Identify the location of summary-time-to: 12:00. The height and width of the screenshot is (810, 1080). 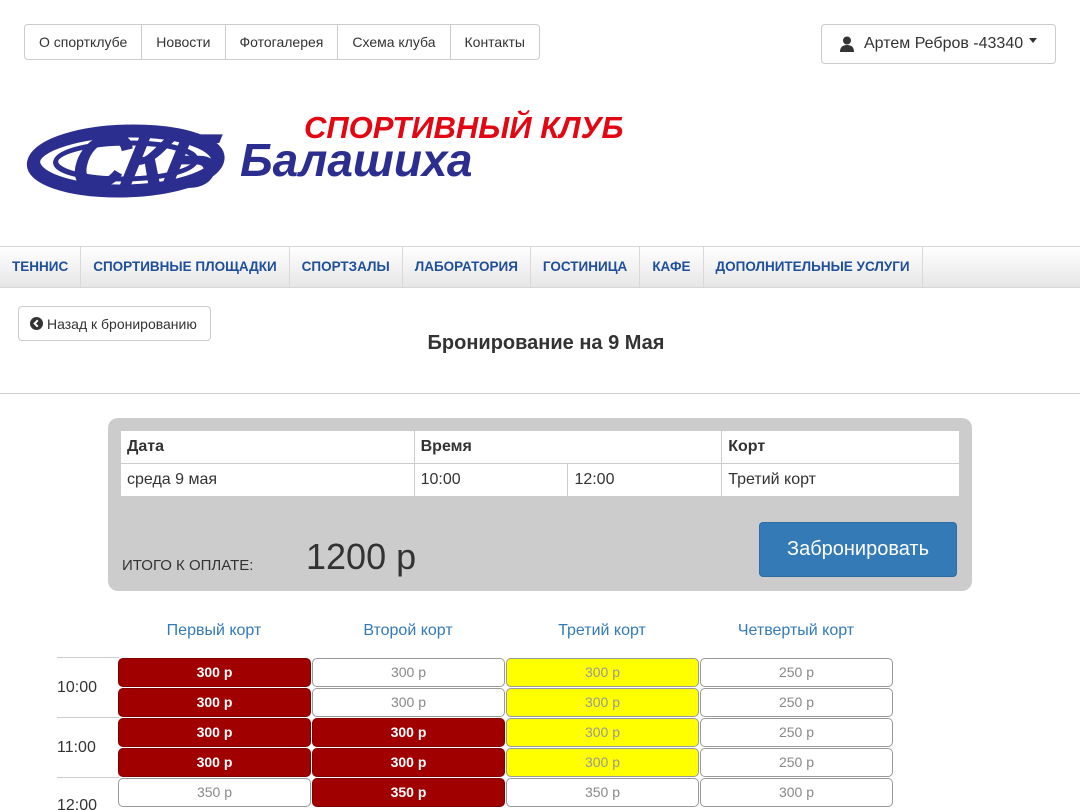
(645, 480).